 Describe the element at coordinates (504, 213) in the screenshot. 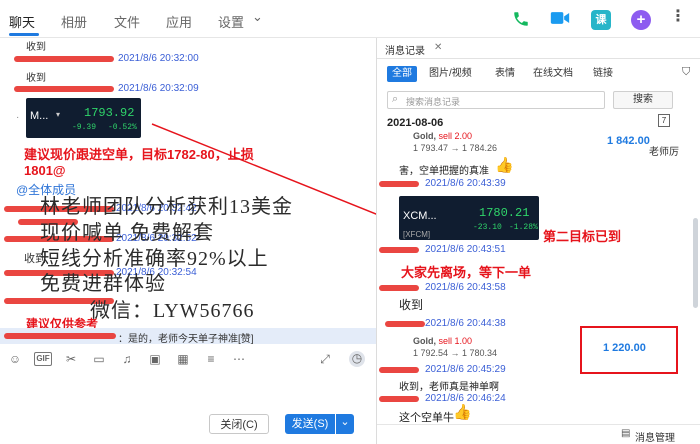

I see `quote-price: 1780.21` at that location.